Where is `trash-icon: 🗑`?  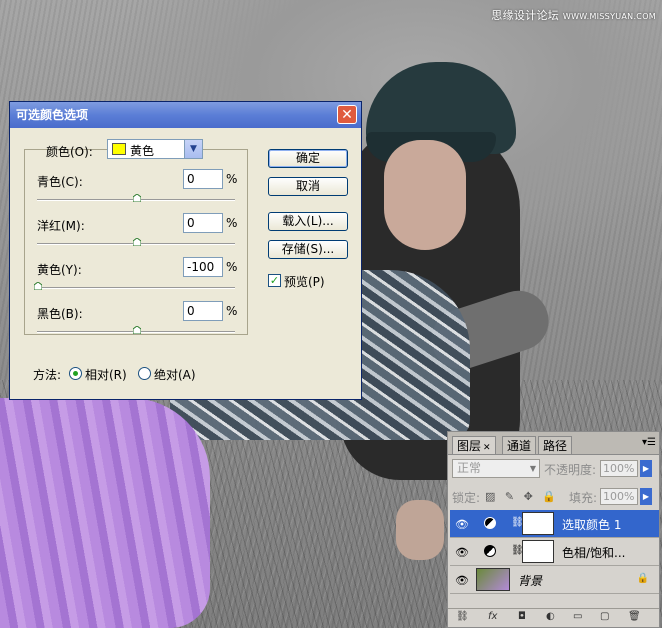 trash-icon: 🗑 is located at coordinates (634, 616).